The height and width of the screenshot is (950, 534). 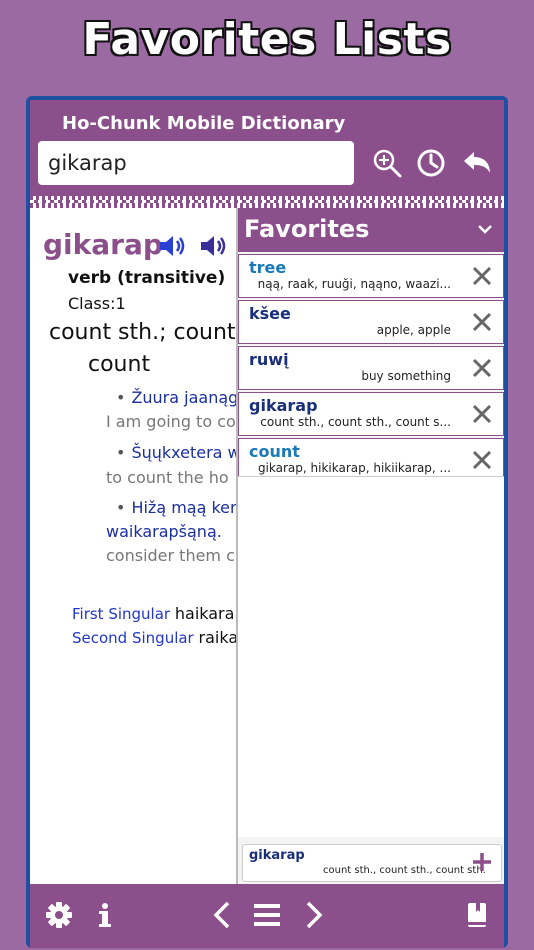 What do you see at coordinates (121, 614) in the screenshot?
I see `conjugation-label: First Singular` at bounding box center [121, 614].